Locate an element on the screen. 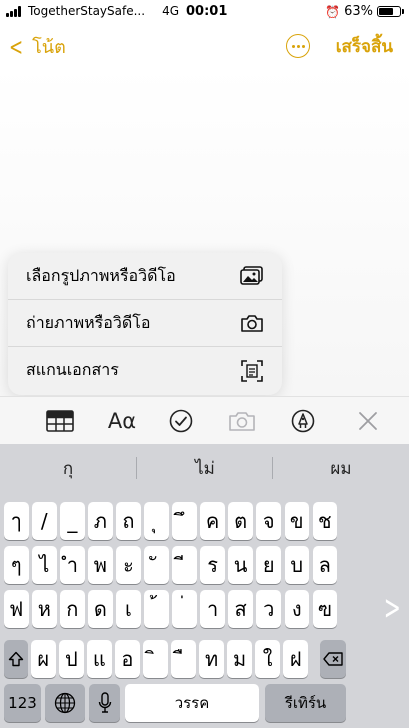 This screenshot has width=409, height=728. globe-key is located at coordinates (65, 703).